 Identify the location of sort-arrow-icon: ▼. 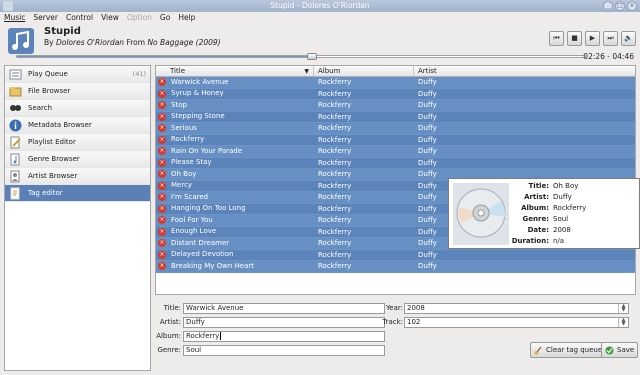
(306, 71).